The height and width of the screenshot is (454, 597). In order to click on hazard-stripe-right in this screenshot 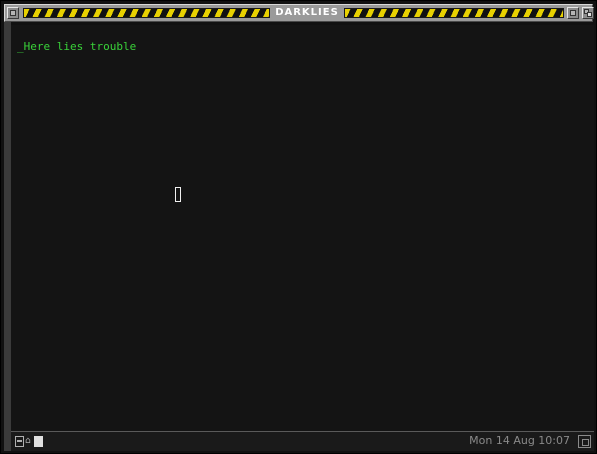, I will do `click(454, 13)`.